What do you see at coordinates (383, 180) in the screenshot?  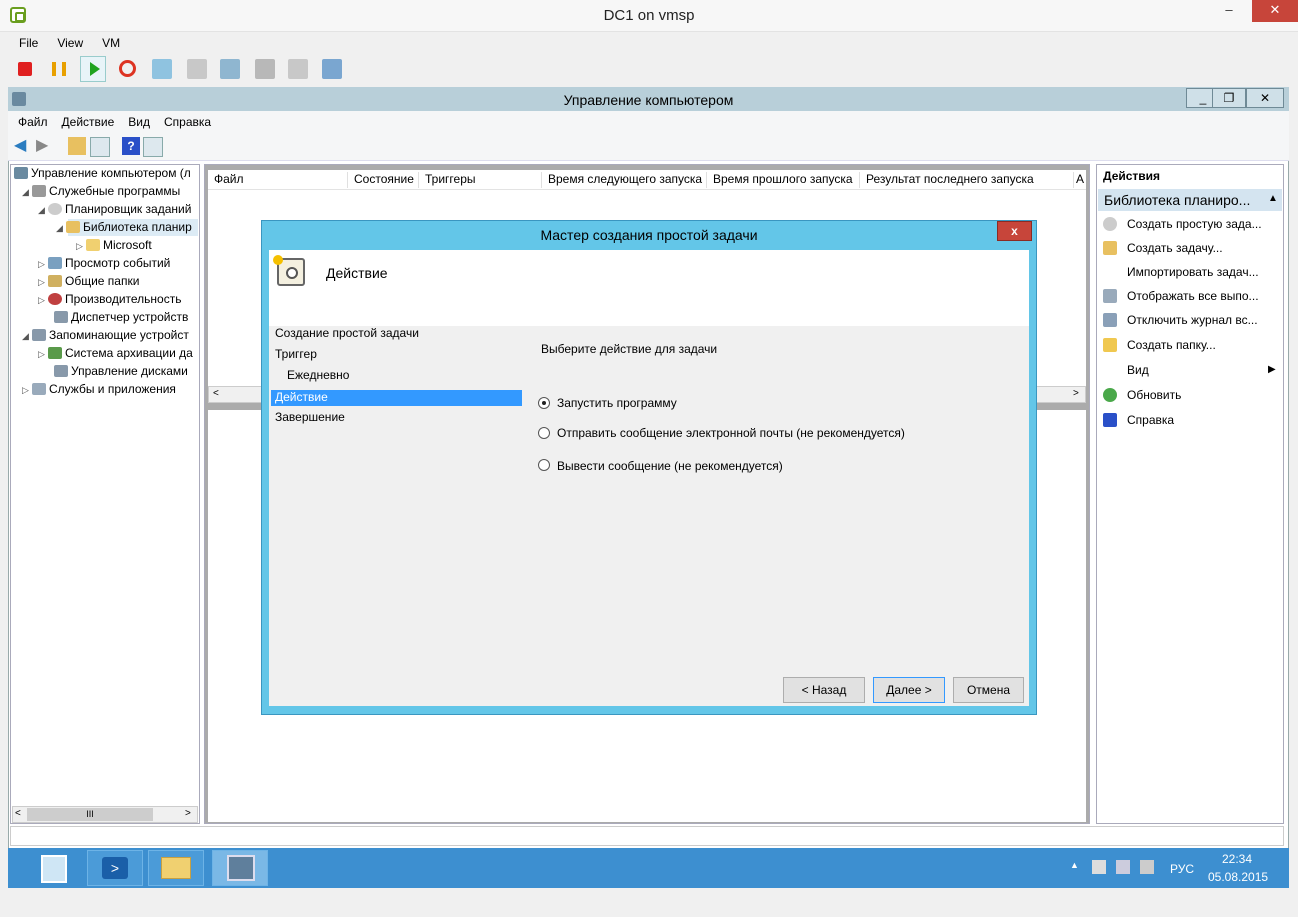 I see `column-status: Состояние` at bounding box center [383, 180].